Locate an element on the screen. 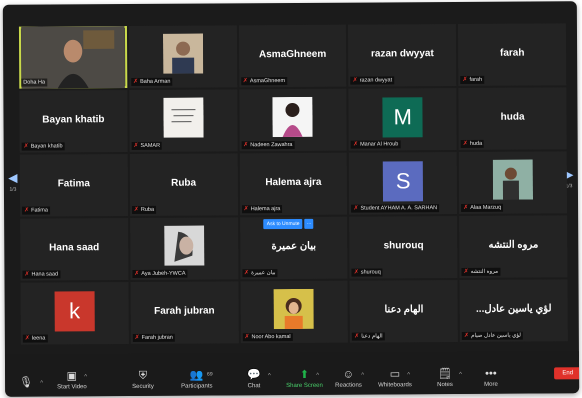  participant-tile: Ask to Unmute ··· بيان عميرة ✗ بيان عميرة is located at coordinates (293, 248).